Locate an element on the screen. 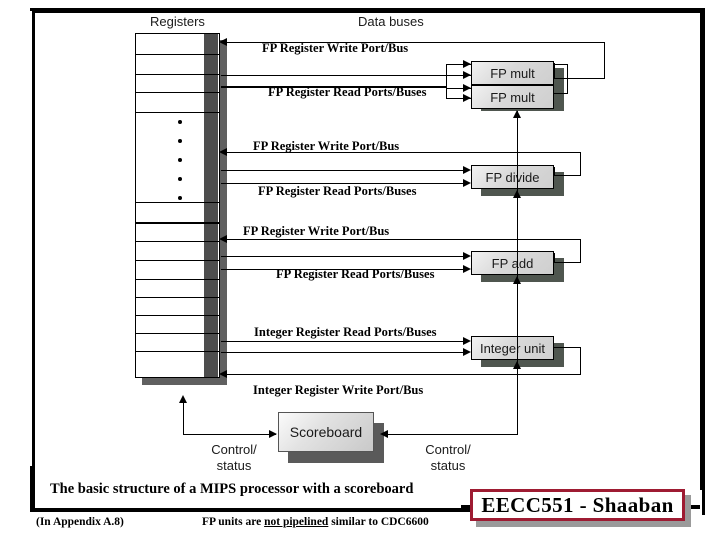  fp-write-bus-2-label: FP Register Write Port/Bus is located at coordinates (326, 146).